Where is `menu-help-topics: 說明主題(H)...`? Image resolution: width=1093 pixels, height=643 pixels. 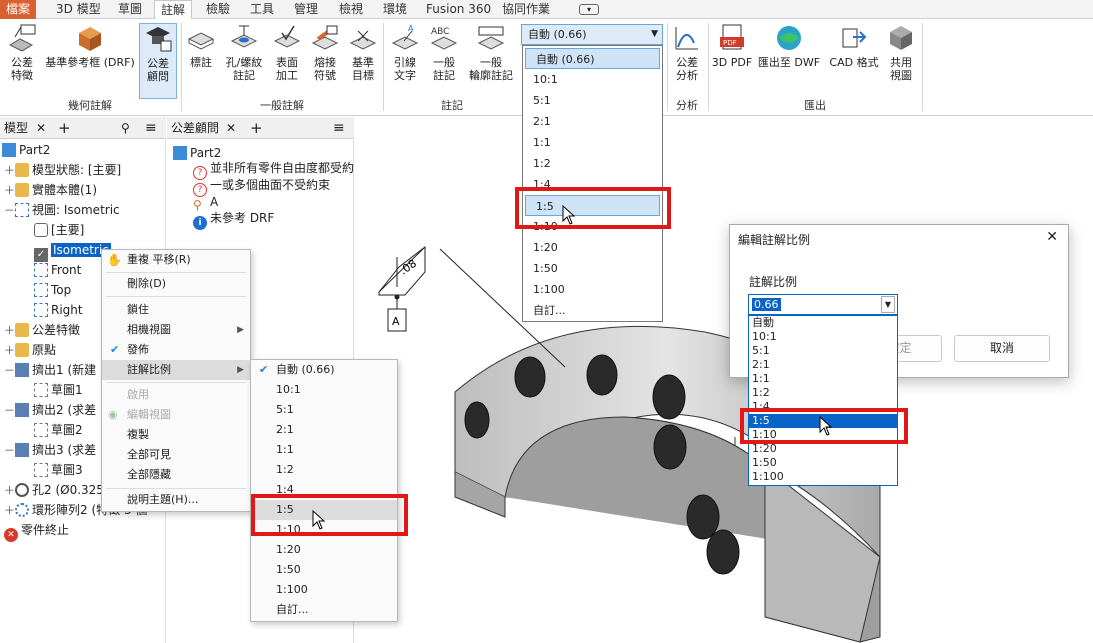 menu-help-topics: 說明主題(H)... is located at coordinates (176, 500).